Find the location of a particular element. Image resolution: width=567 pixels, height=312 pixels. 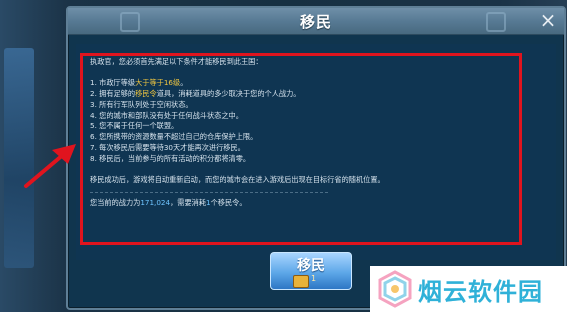

watermark-logo-icon is located at coordinates (395, 289).